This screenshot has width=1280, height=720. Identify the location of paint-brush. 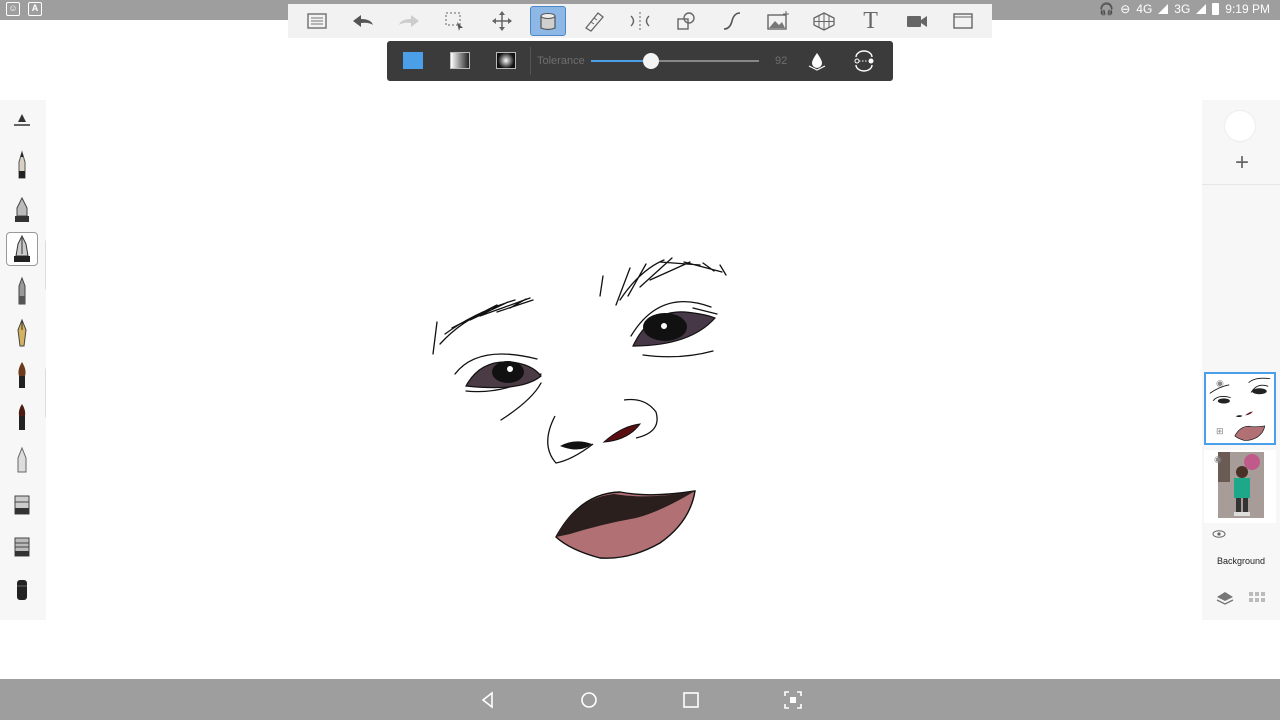
(22, 375).